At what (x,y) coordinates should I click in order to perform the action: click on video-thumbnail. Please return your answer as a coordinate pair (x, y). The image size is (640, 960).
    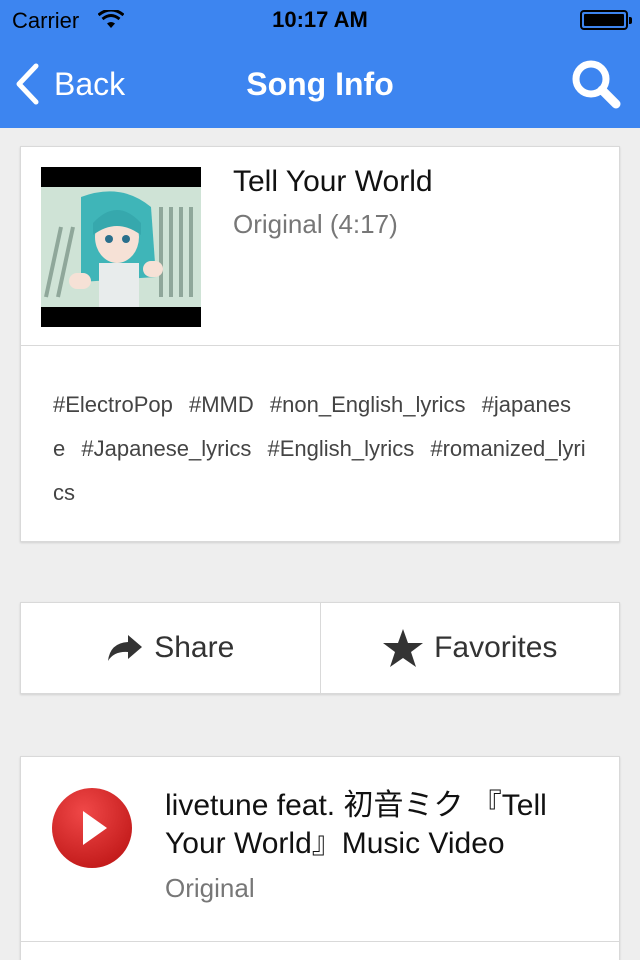
    Looking at the image, I should click on (121, 247).